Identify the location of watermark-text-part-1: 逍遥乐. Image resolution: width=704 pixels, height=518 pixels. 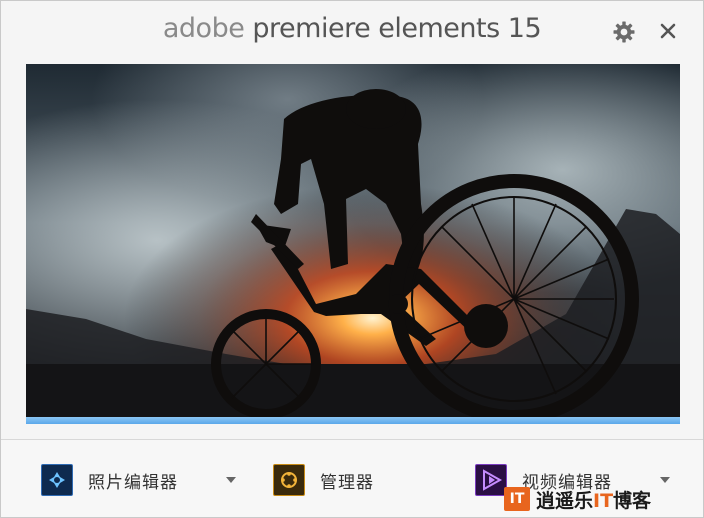
(565, 500).